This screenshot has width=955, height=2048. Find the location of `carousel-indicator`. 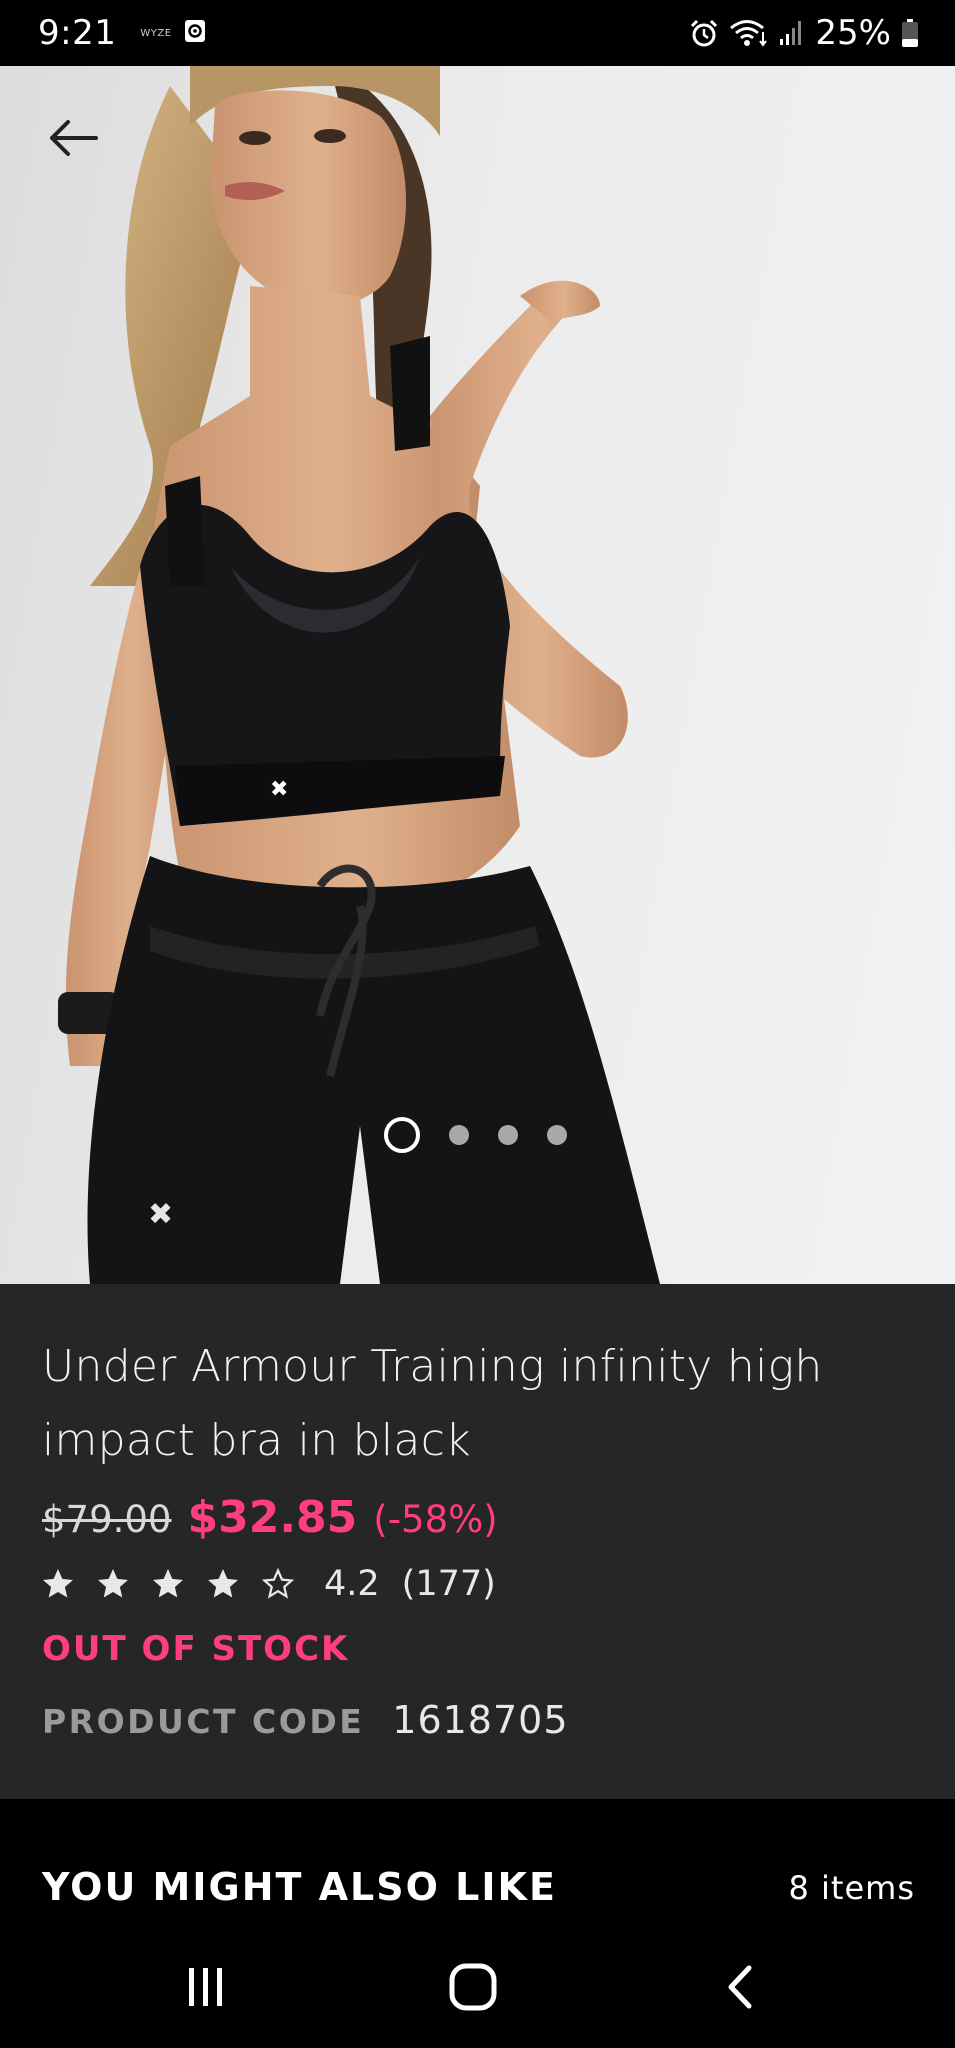

carousel-indicator is located at coordinates (475, 1135).